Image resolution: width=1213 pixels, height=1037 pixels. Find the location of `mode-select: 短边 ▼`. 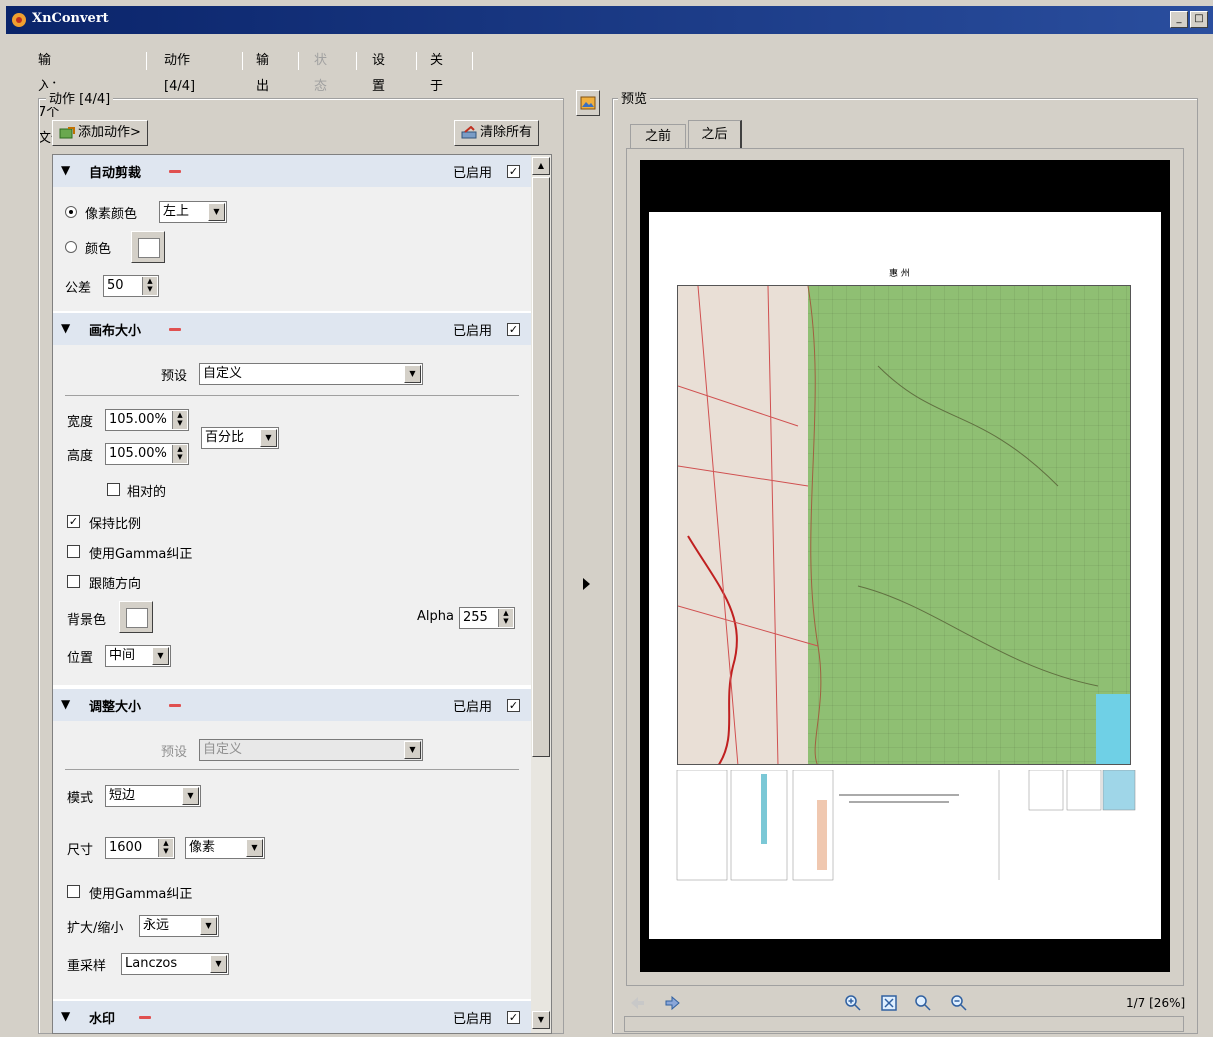

mode-select: 短边 ▼ is located at coordinates (153, 796).